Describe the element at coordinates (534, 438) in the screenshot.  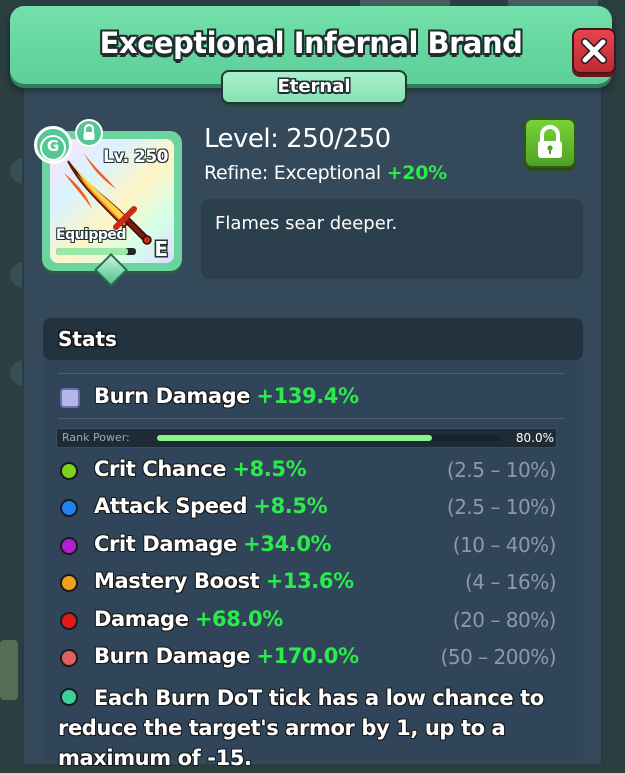
I see `rank-power-value: 80.0%` at that location.